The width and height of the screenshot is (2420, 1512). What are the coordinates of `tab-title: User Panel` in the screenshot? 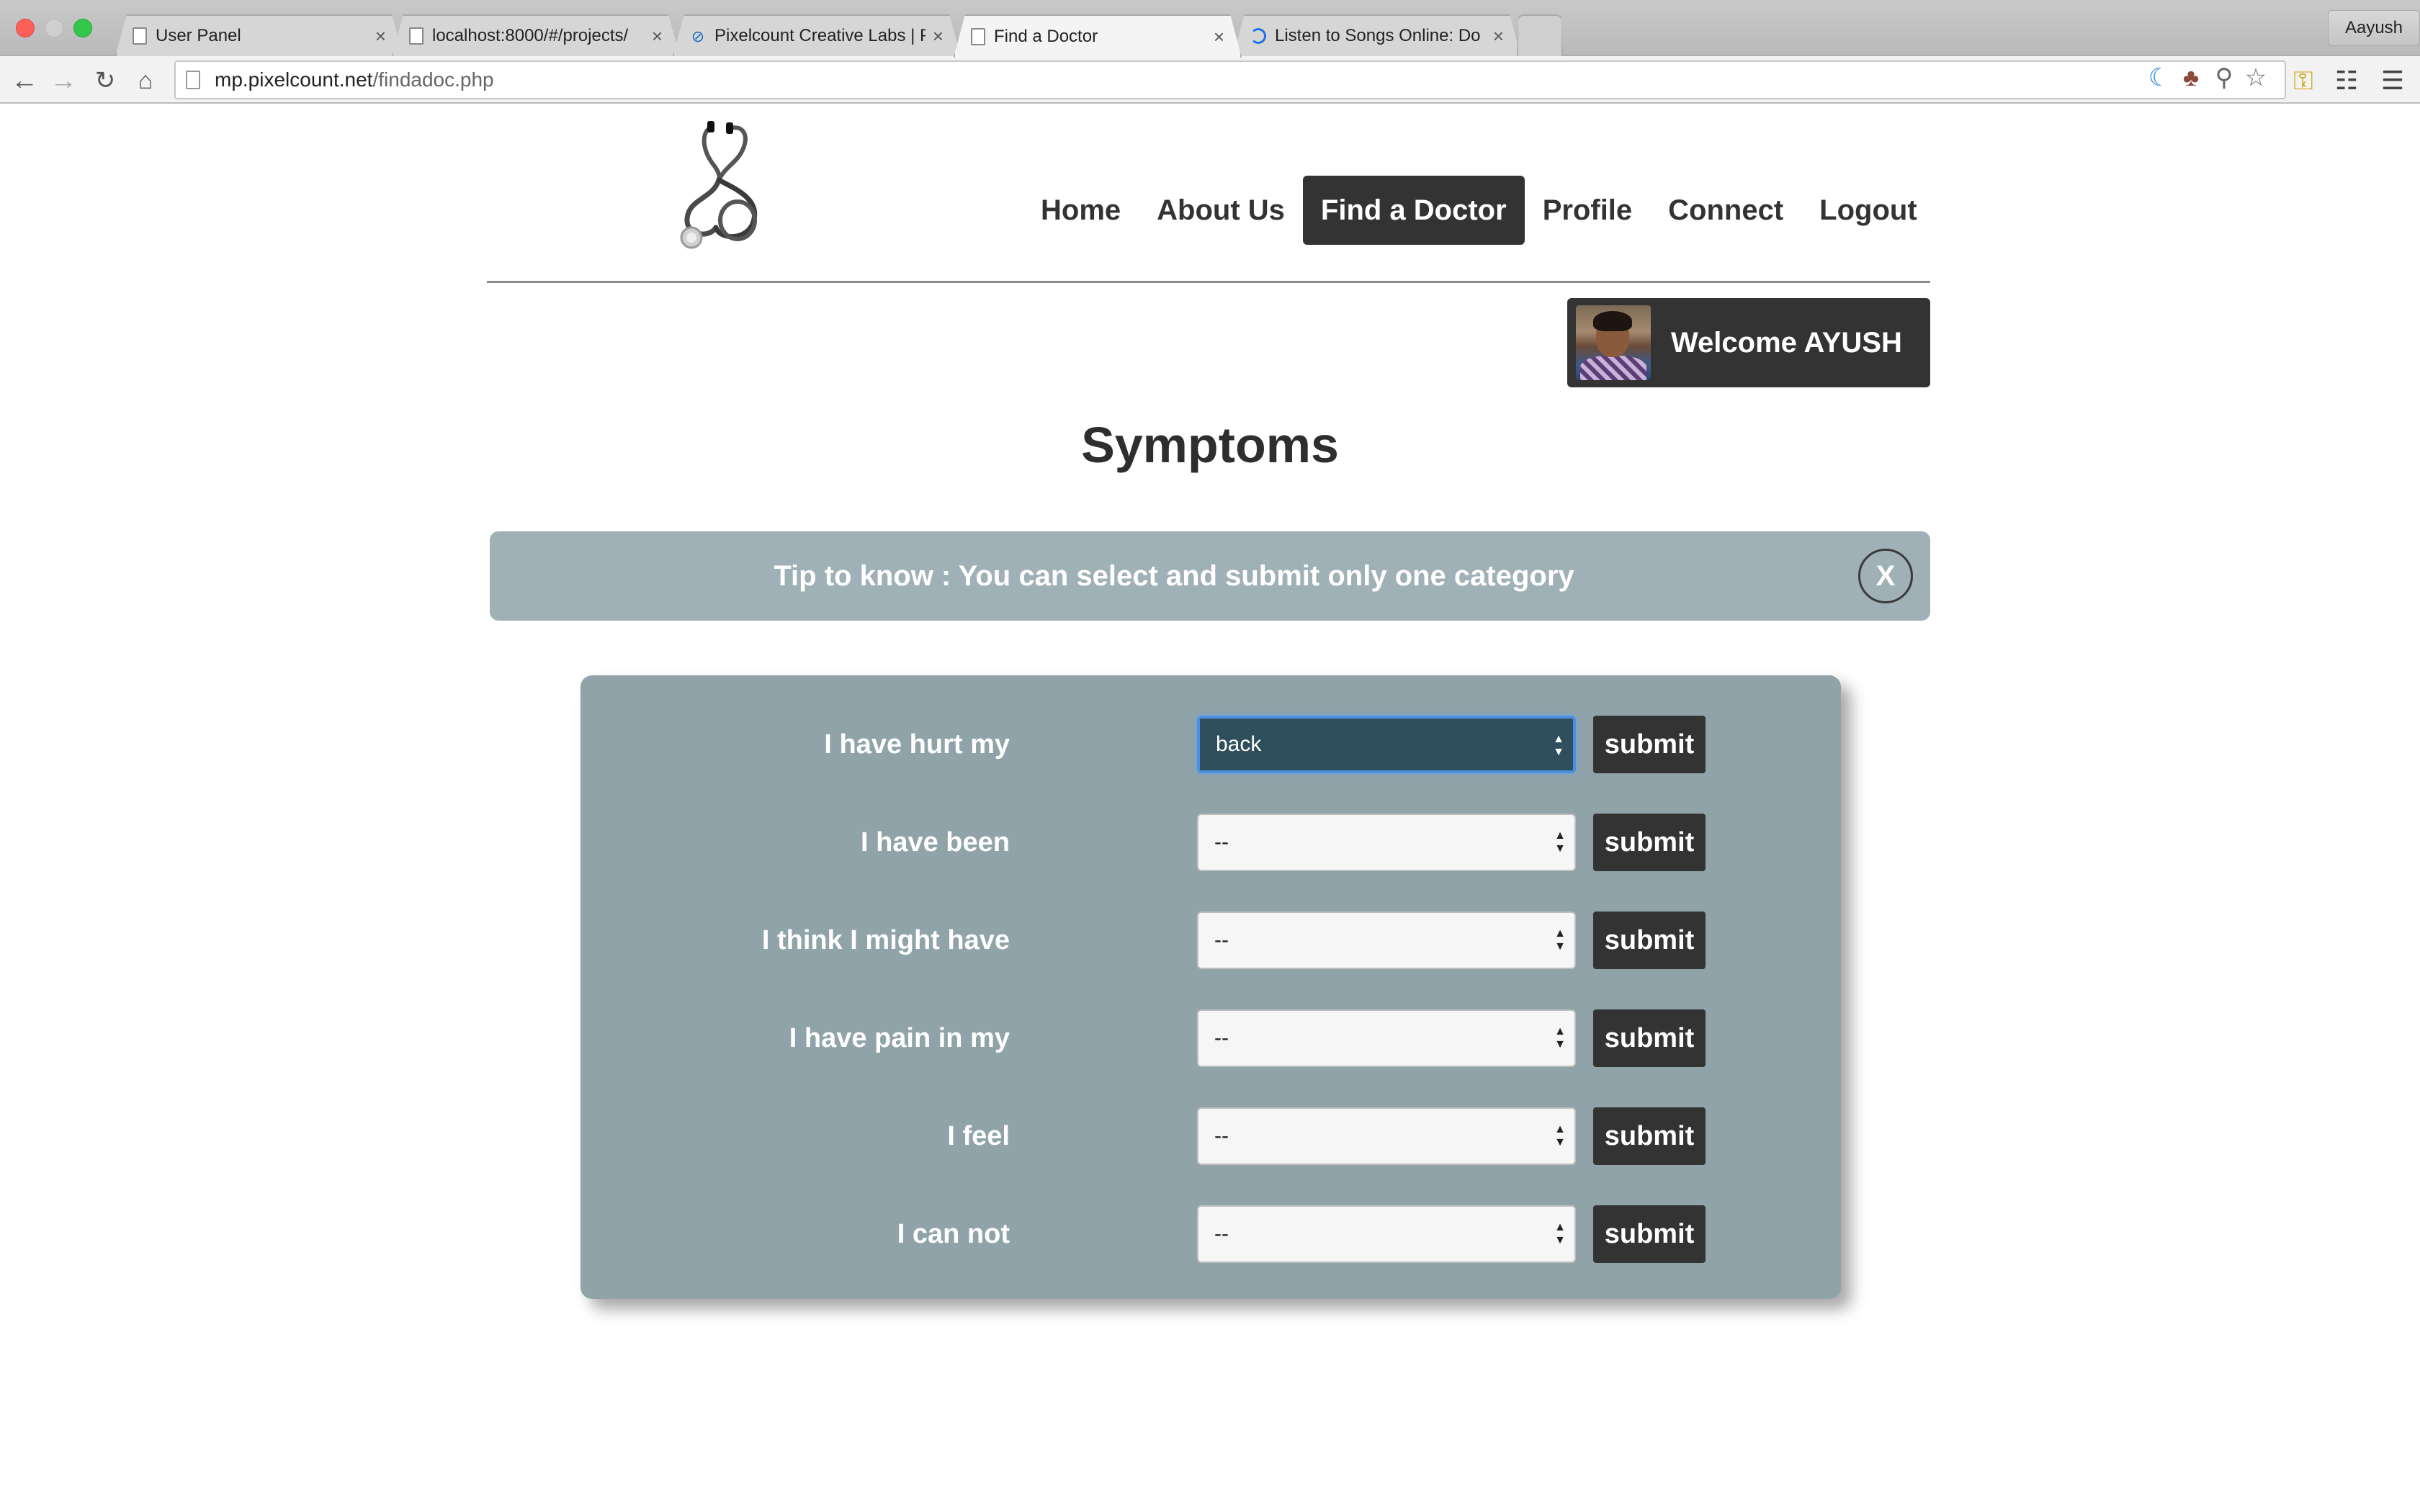 It's located at (198, 35).